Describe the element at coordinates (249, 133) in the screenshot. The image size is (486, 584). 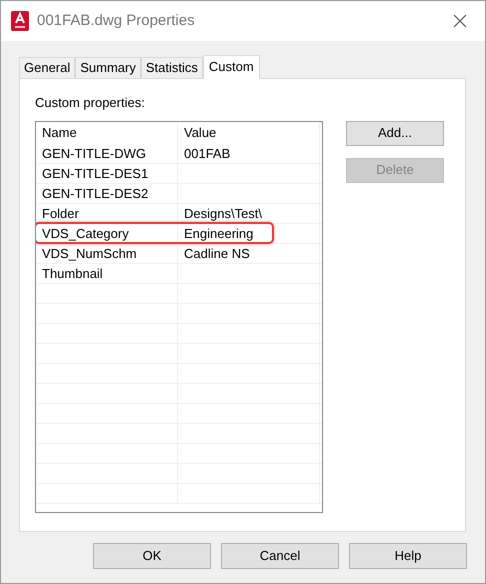
I see `column-header: Value` at that location.